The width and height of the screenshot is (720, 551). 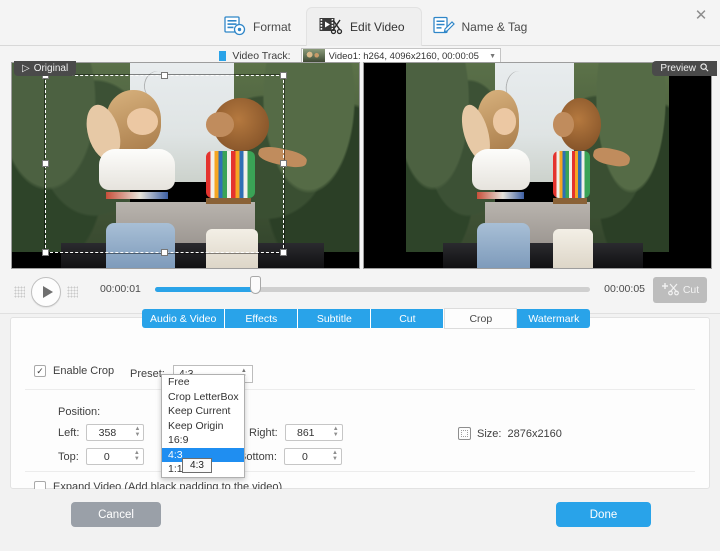 I want to click on search-icon, so click(x=704, y=68).